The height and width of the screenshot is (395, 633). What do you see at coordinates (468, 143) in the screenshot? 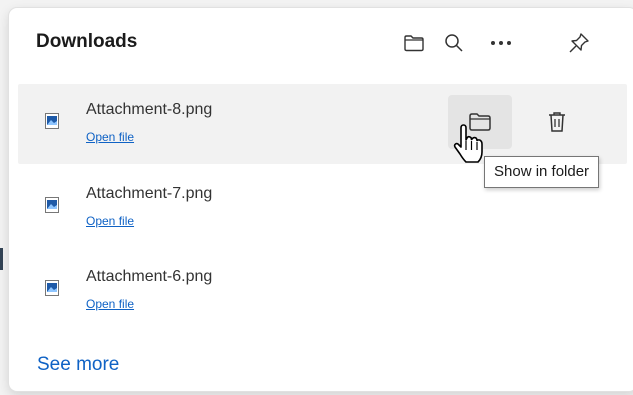
I see `hand-pointer-cursor-icon` at bounding box center [468, 143].